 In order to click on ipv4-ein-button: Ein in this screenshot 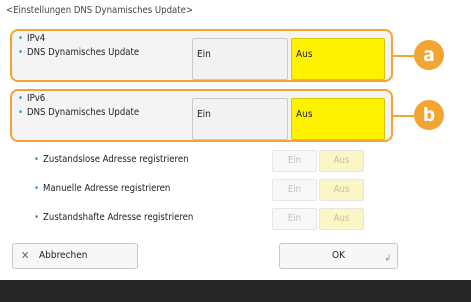, I will do `click(240, 59)`.